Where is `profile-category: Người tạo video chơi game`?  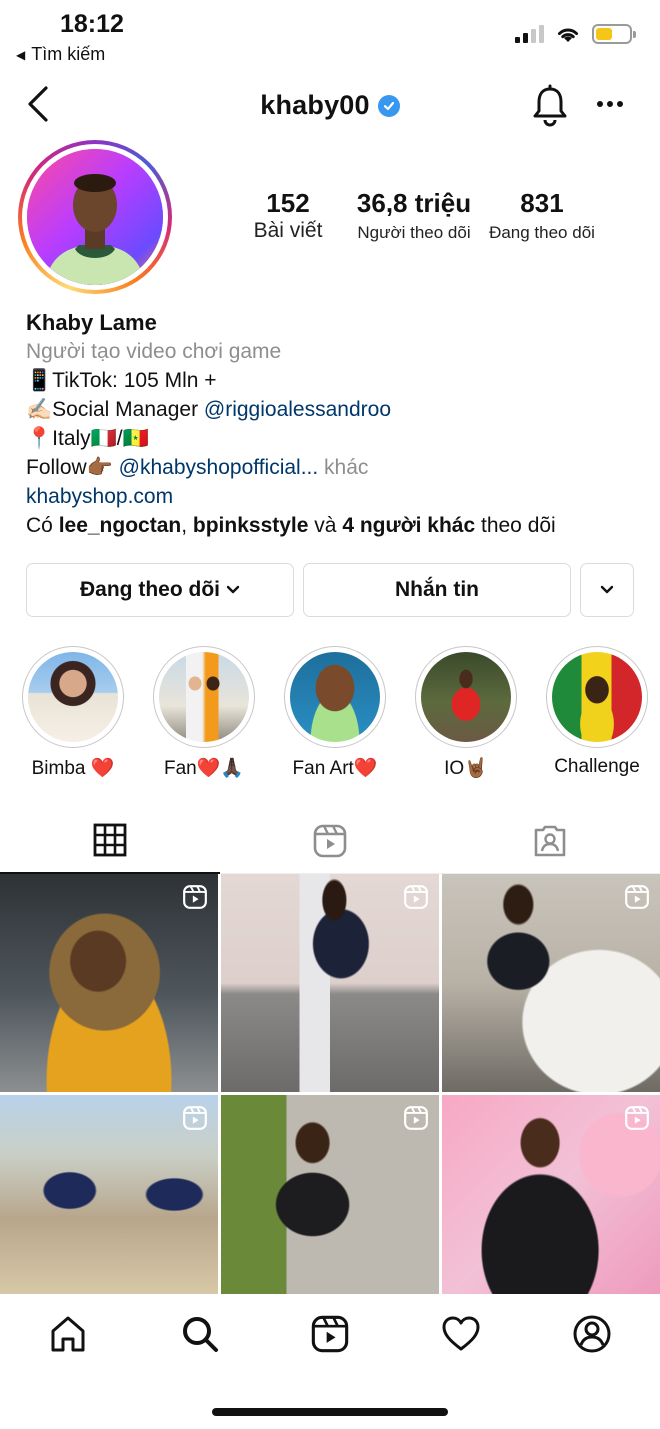 profile-category: Người tạo video chơi game is located at coordinates (154, 351).